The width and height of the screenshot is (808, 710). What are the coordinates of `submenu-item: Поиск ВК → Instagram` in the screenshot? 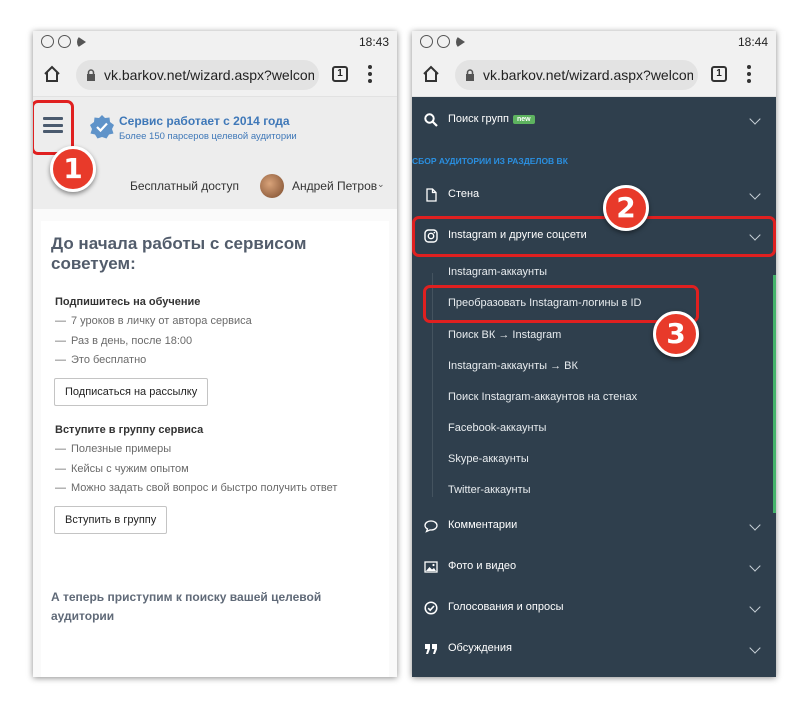 It's located at (504, 335).